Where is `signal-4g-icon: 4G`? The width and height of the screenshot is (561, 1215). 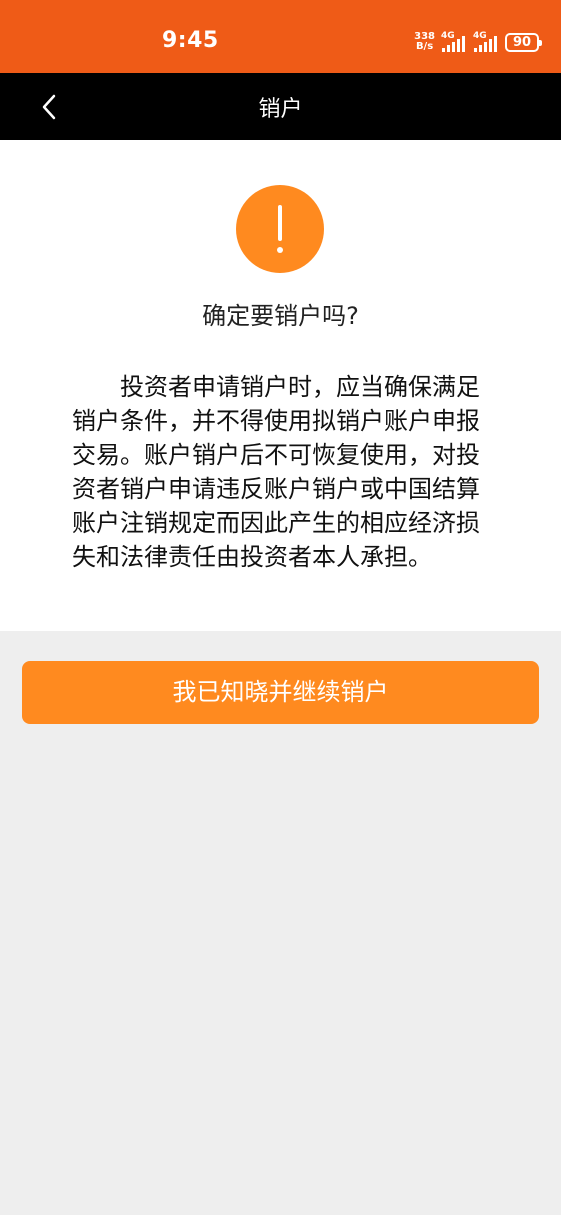
signal-4g-icon: 4G is located at coordinates (454, 41).